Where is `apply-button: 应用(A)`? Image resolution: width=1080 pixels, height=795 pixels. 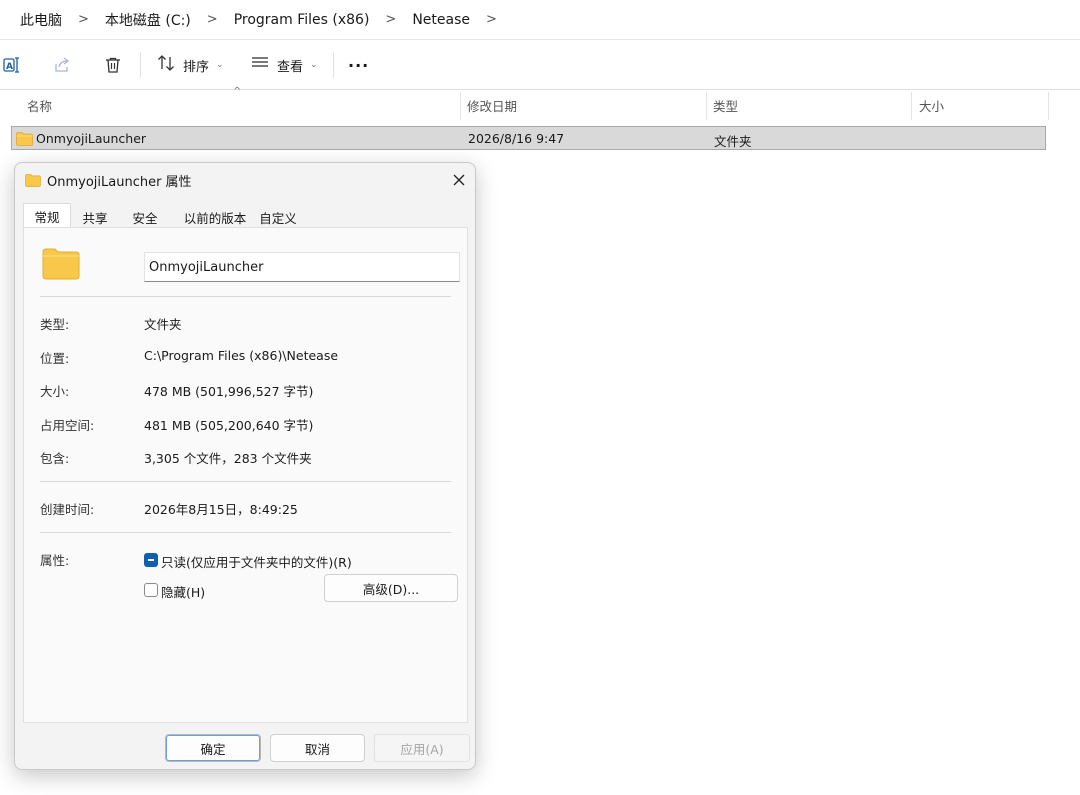 apply-button: 应用(A) is located at coordinates (422, 748).